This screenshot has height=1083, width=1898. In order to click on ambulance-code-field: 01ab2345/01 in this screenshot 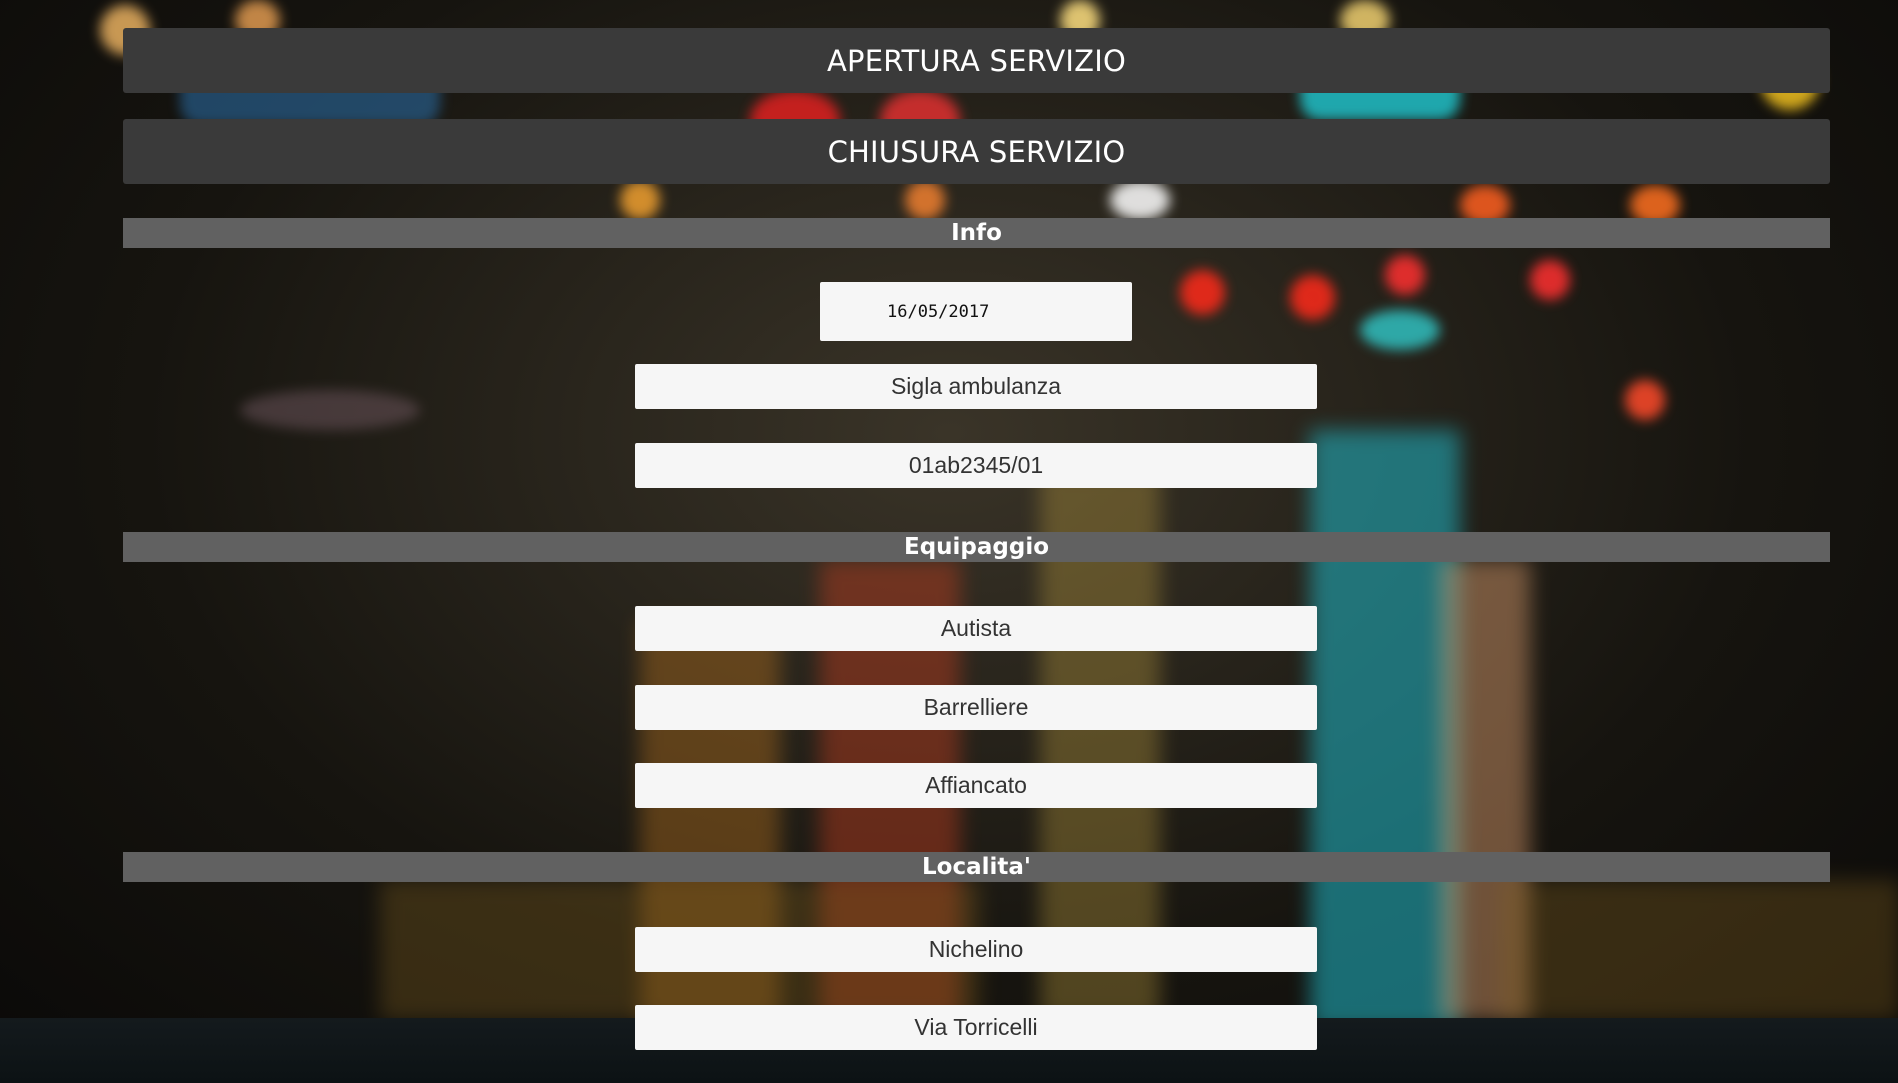, I will do `click(976, 465)`.